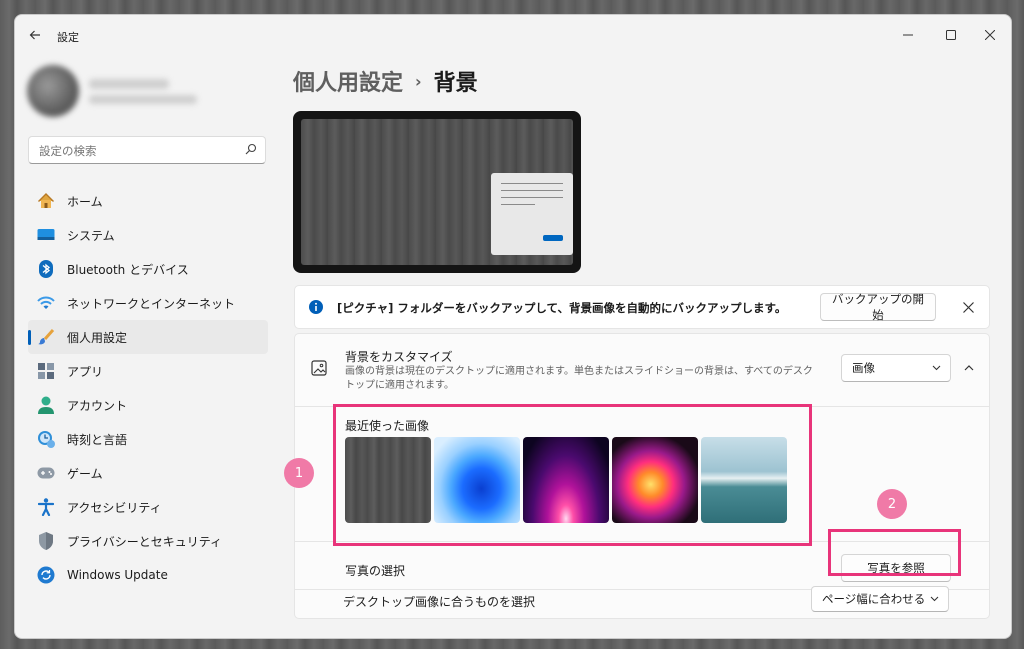  I want to click on arrow-left-icon, so click(34, 35).